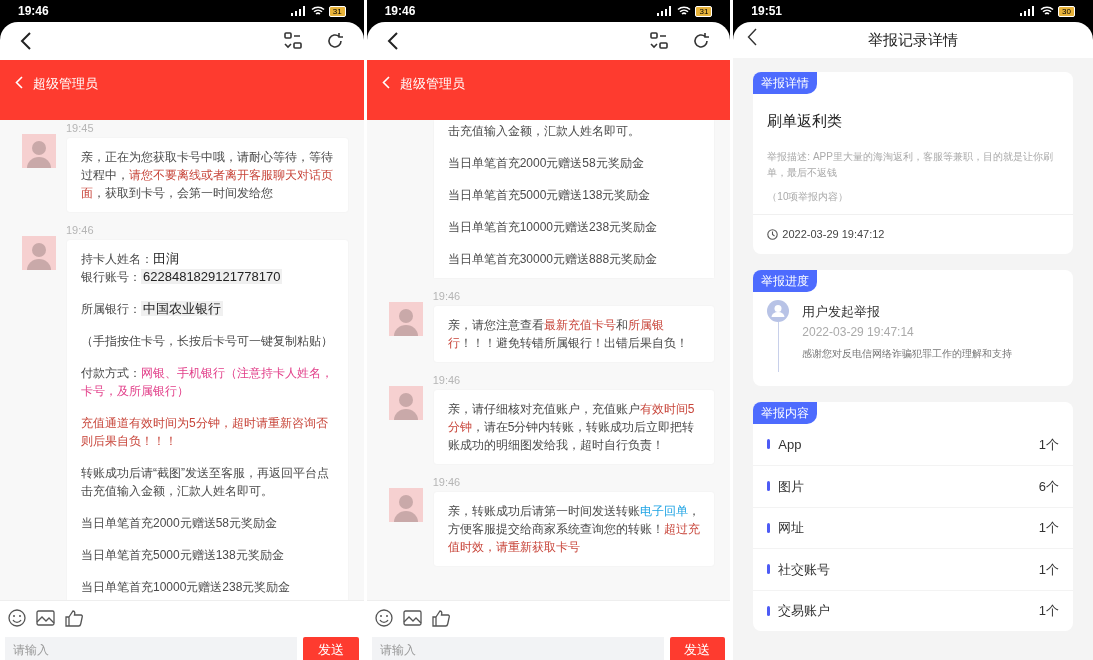 Image resolution: width=1093 pixels, height=660 pixels. I want to click on message-text: 付款方式：网银、手机银行（注意持卡人姓名，卡号，及所属银行）, so click(207, 382).